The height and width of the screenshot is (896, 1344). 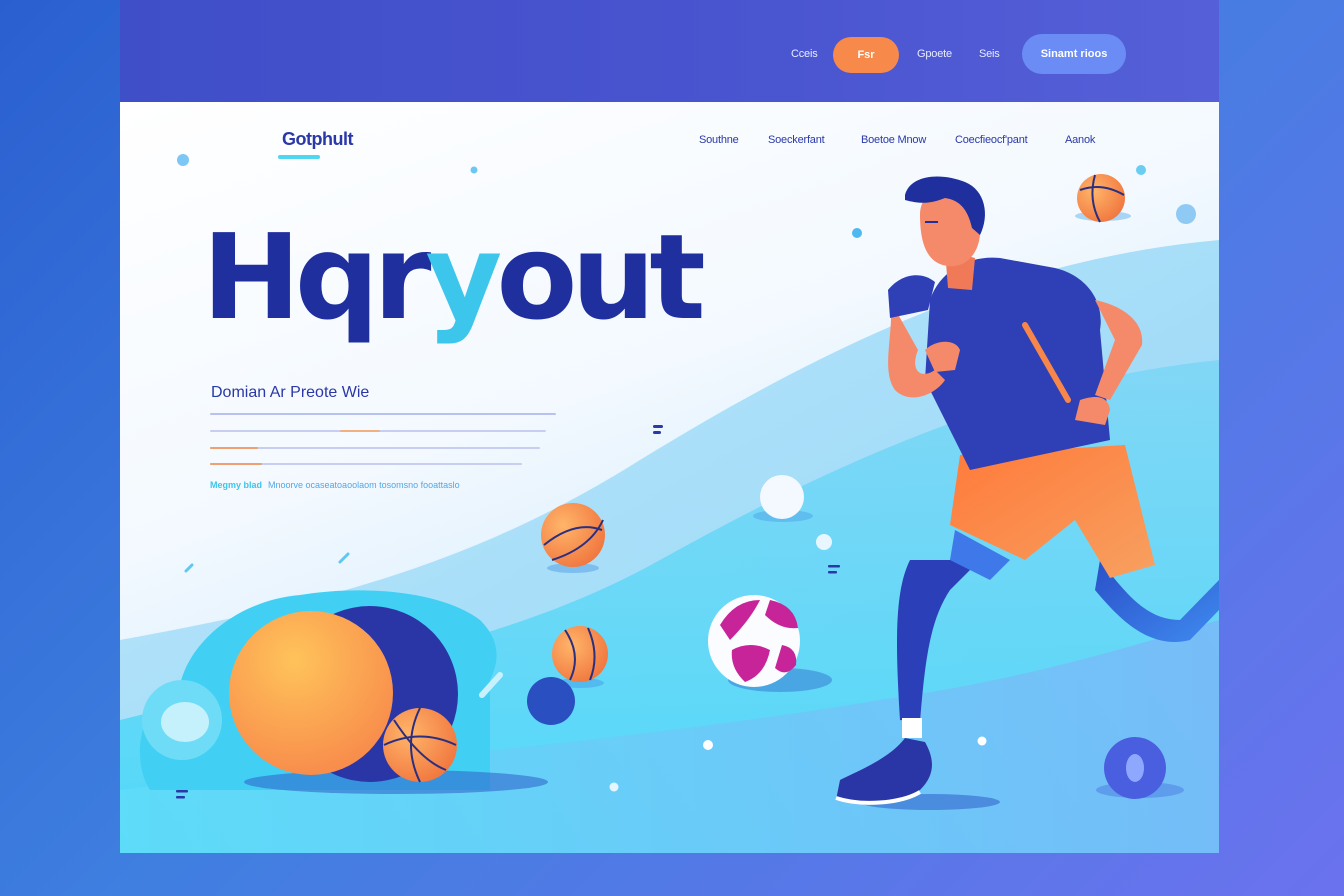 I want to click on main-nav-item-2: Soeckerfant, so click(x=796, y=140).